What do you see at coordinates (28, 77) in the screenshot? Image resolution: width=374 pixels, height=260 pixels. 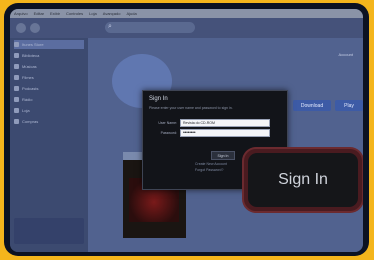 I see `sidebar-item-label: Filmes` at bounding box center [28, 77].